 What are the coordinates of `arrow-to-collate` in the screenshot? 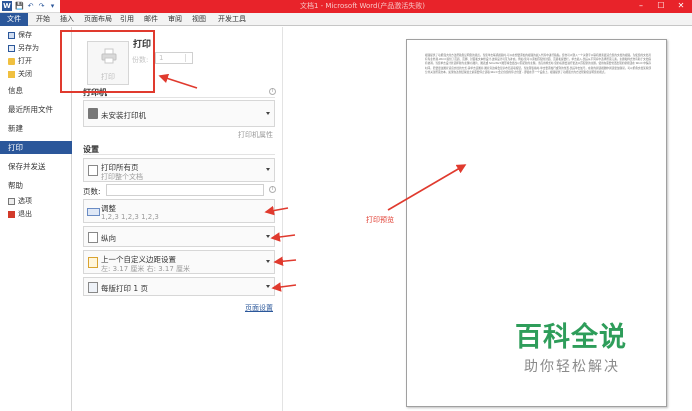 It's located at (276, 210).